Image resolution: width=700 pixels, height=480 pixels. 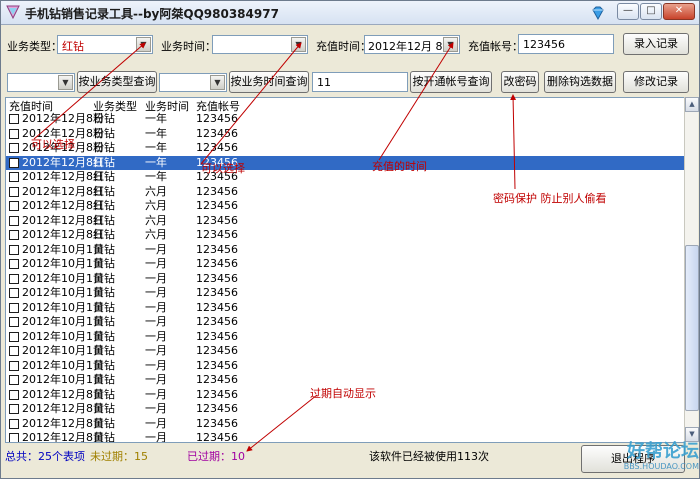 What do you see at coordinates (223, 168) in the screenshot?
I see `annotation-selectable-2: 可以选择` at bounding box center [223, 168].